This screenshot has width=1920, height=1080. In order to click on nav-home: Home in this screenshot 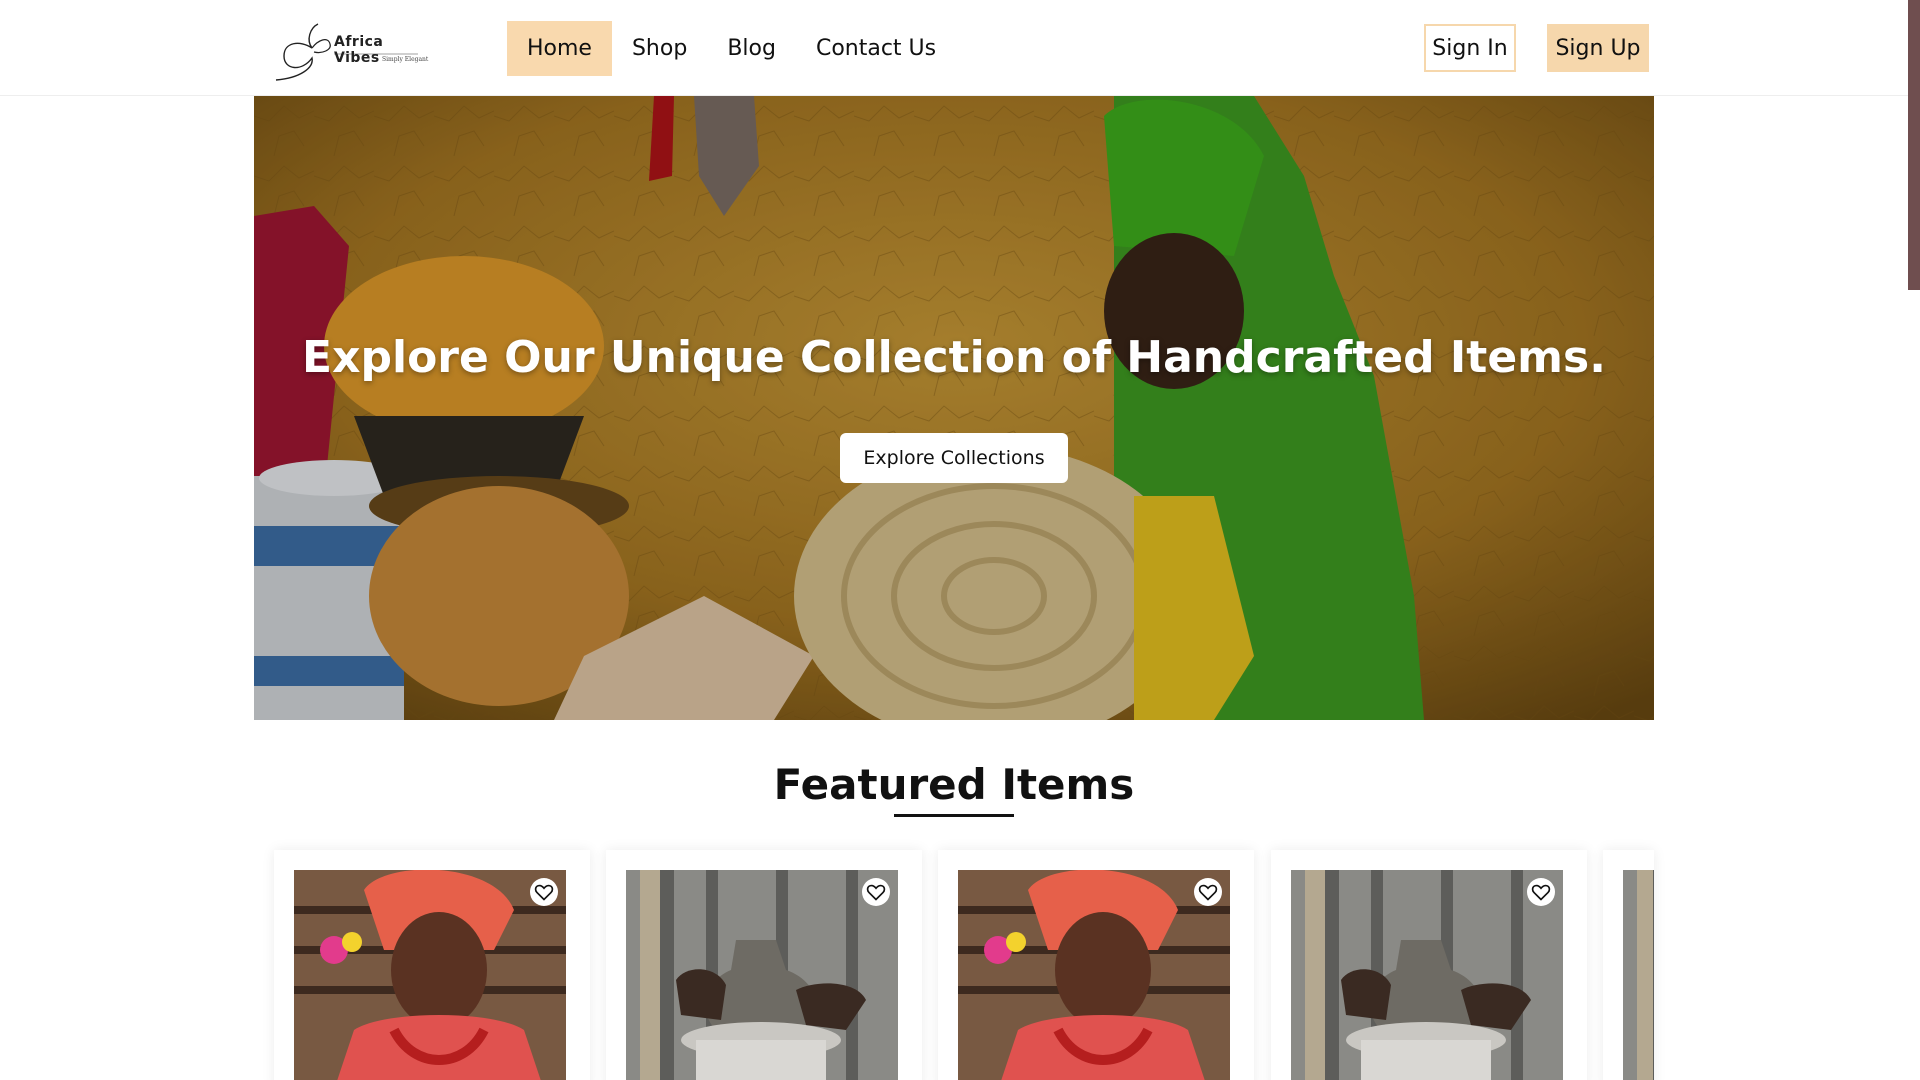, I will do `click(559, 48)`.